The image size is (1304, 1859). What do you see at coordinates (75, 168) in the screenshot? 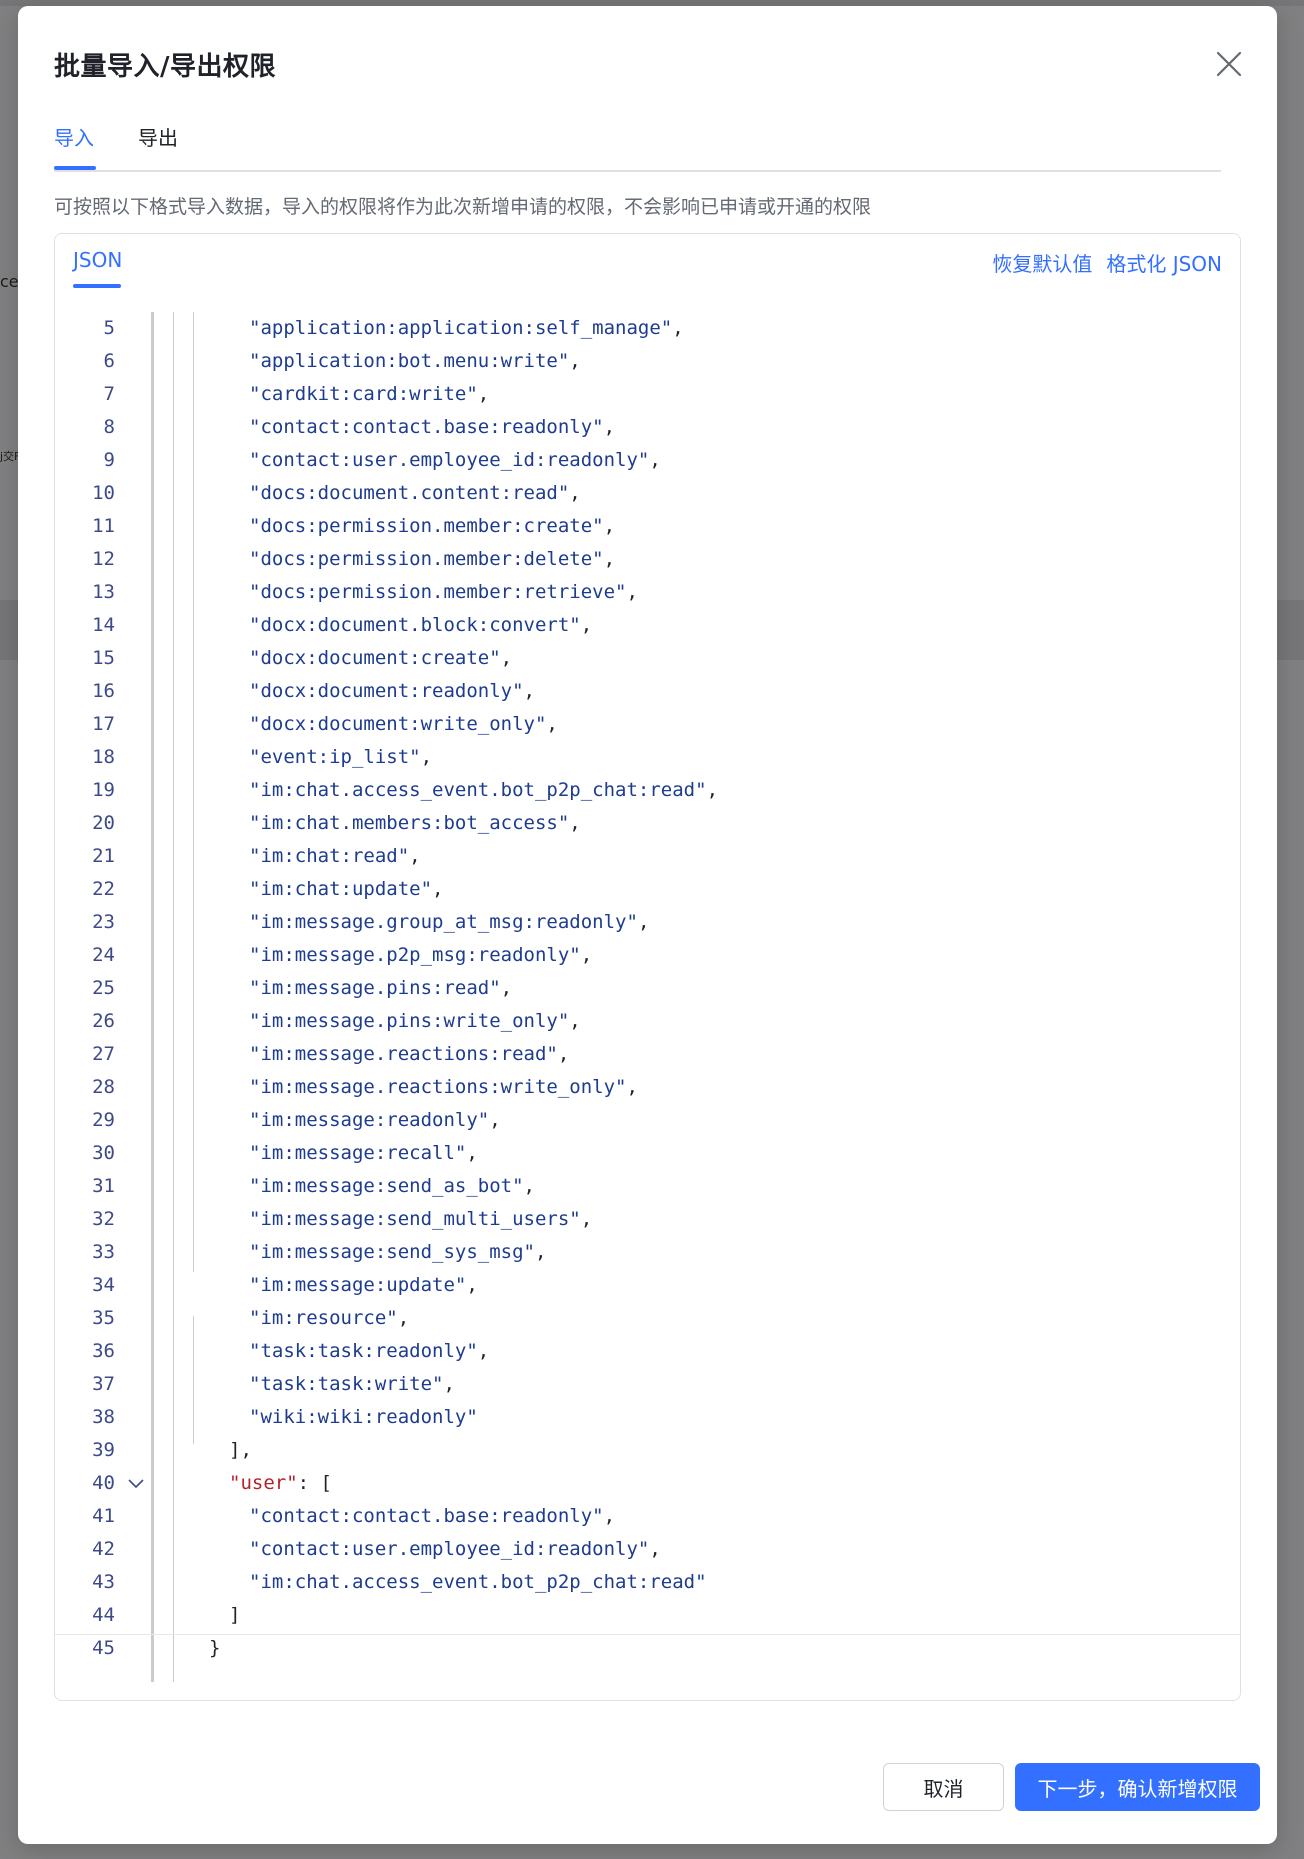
I see `tab-active-indicator` at bounding box center [75, 168].